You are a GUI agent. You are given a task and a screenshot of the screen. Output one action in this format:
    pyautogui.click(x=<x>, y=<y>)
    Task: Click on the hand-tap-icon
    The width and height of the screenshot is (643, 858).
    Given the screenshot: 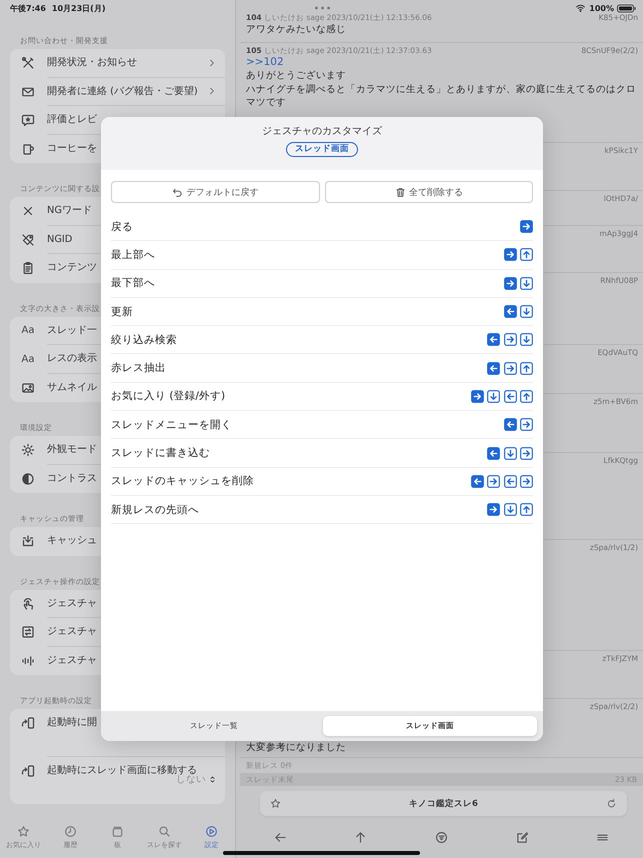 What is the action you would take?
    pyautogui.click(x=28, y=603)
    